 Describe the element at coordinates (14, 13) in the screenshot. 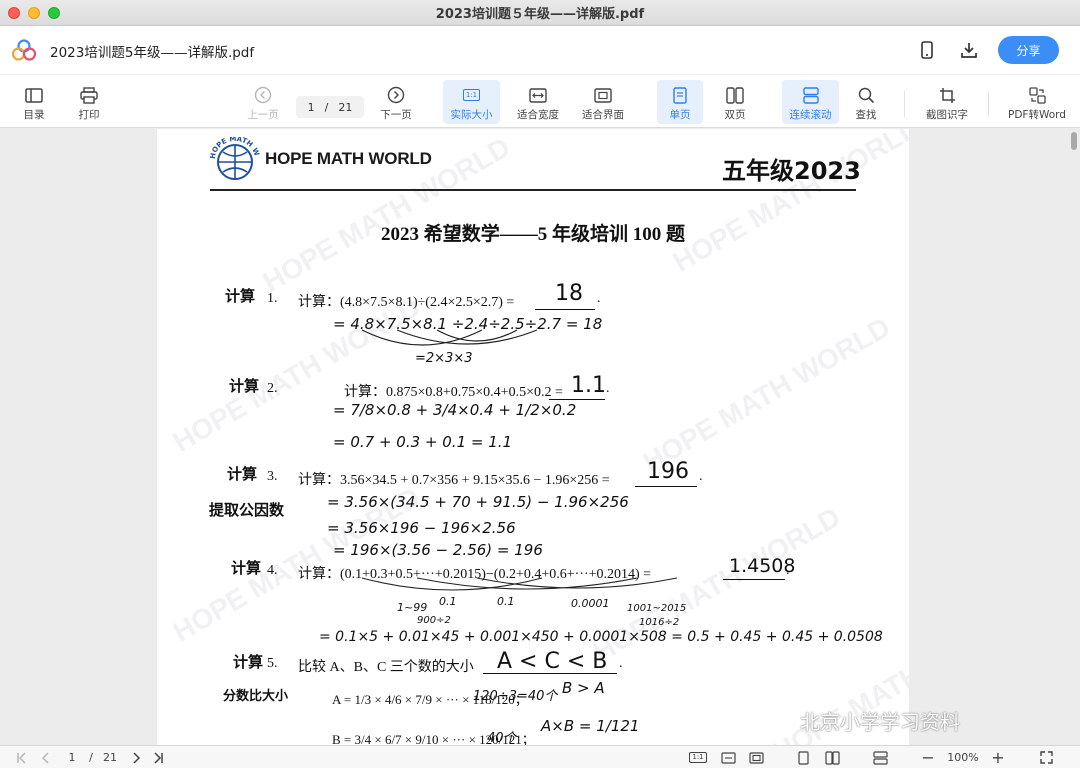

I see `close-window-button` at that location.